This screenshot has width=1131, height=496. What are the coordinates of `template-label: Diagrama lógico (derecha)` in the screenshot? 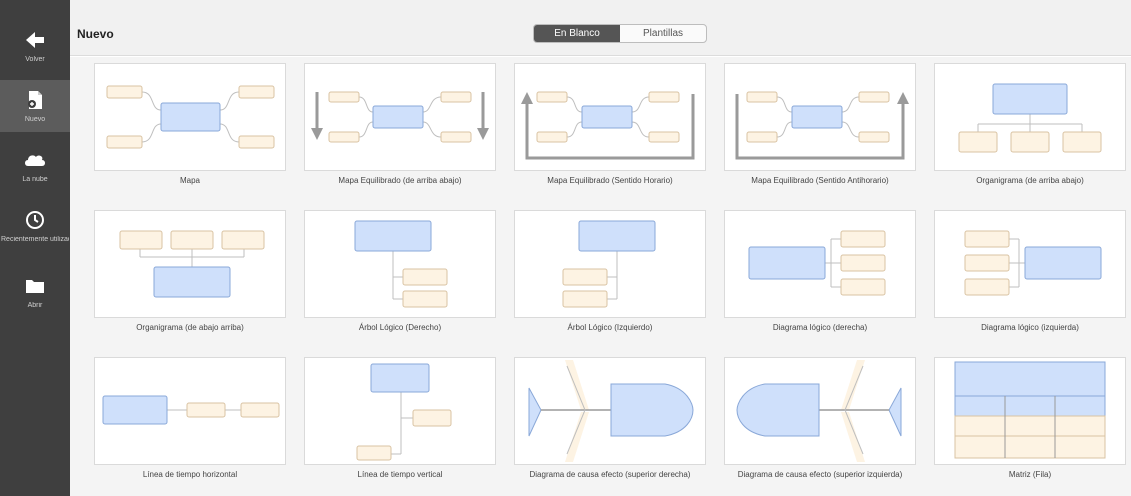 It's located at (820, 327).